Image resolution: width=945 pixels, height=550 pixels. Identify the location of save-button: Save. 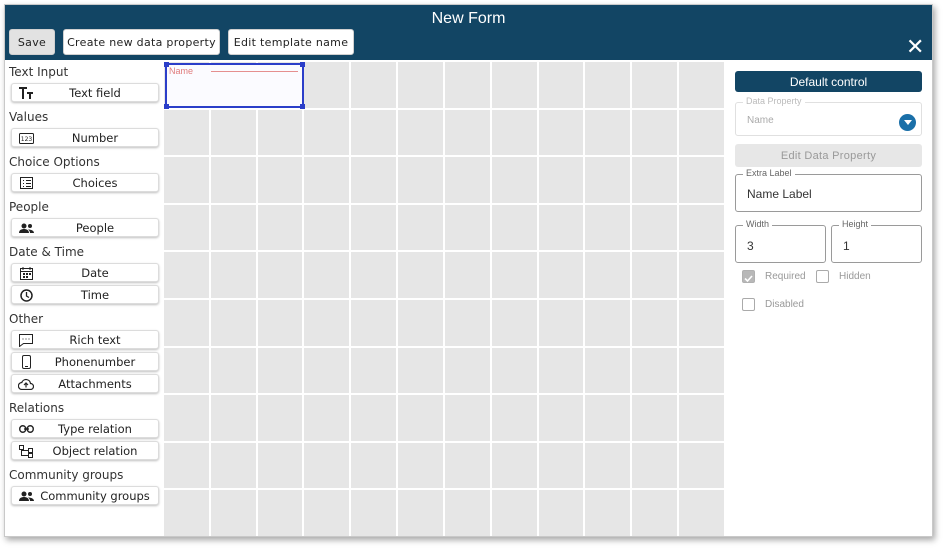
(32, 42).